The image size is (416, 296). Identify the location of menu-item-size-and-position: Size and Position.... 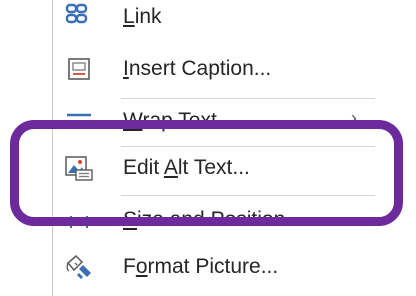
(214, 218).